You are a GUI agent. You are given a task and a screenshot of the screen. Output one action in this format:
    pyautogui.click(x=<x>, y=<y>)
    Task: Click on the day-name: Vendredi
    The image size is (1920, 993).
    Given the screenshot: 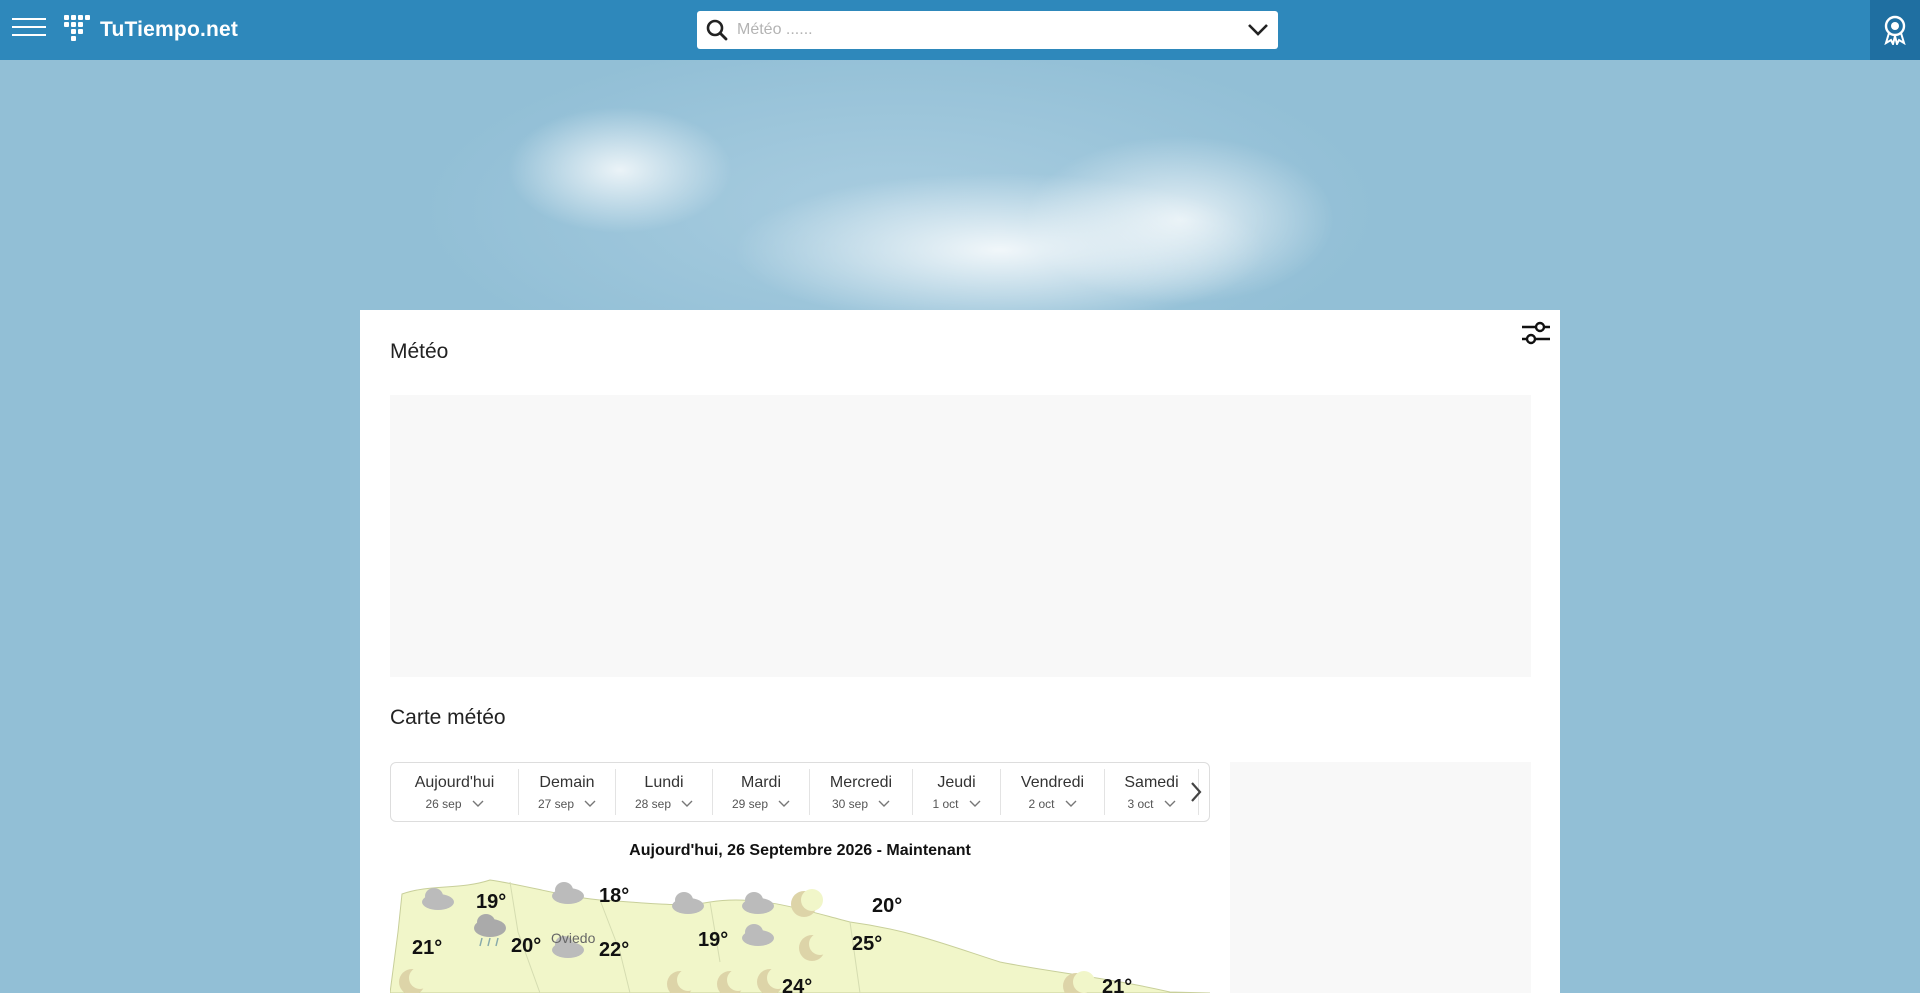 What is the action you would take?
    pyautogui.click(x=1052, y=782)
    